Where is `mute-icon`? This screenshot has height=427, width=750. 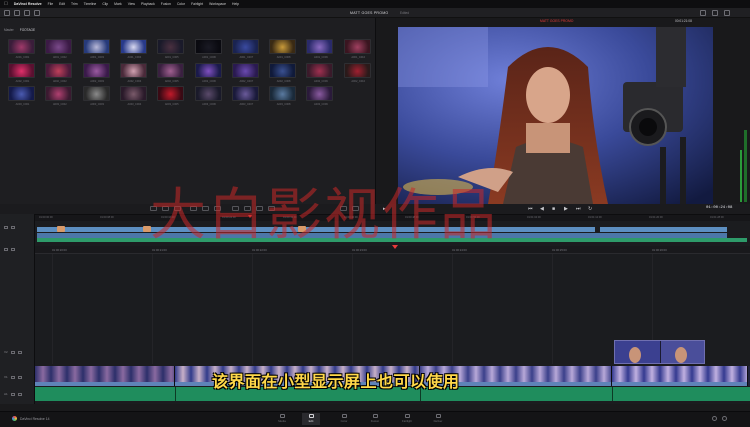
mute-icon is located at coordinates (19, 394).